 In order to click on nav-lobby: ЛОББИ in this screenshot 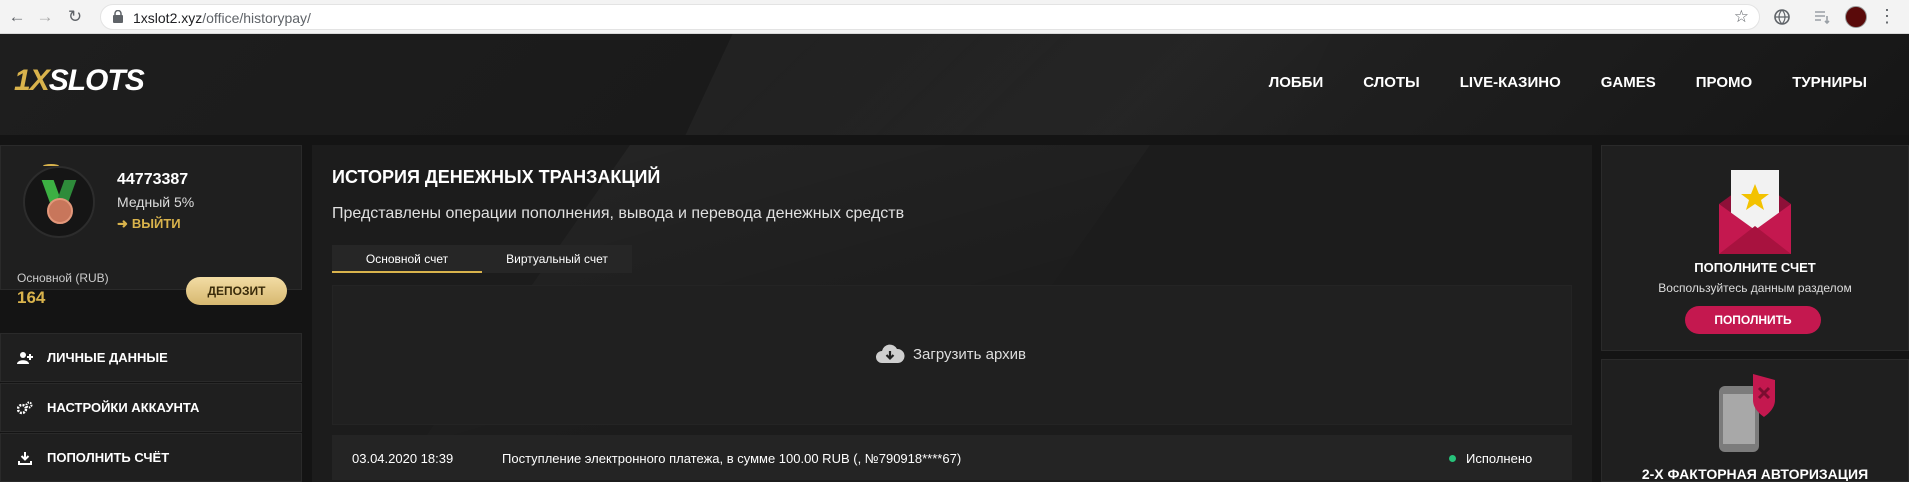, I will do `click(1296, 82)`.